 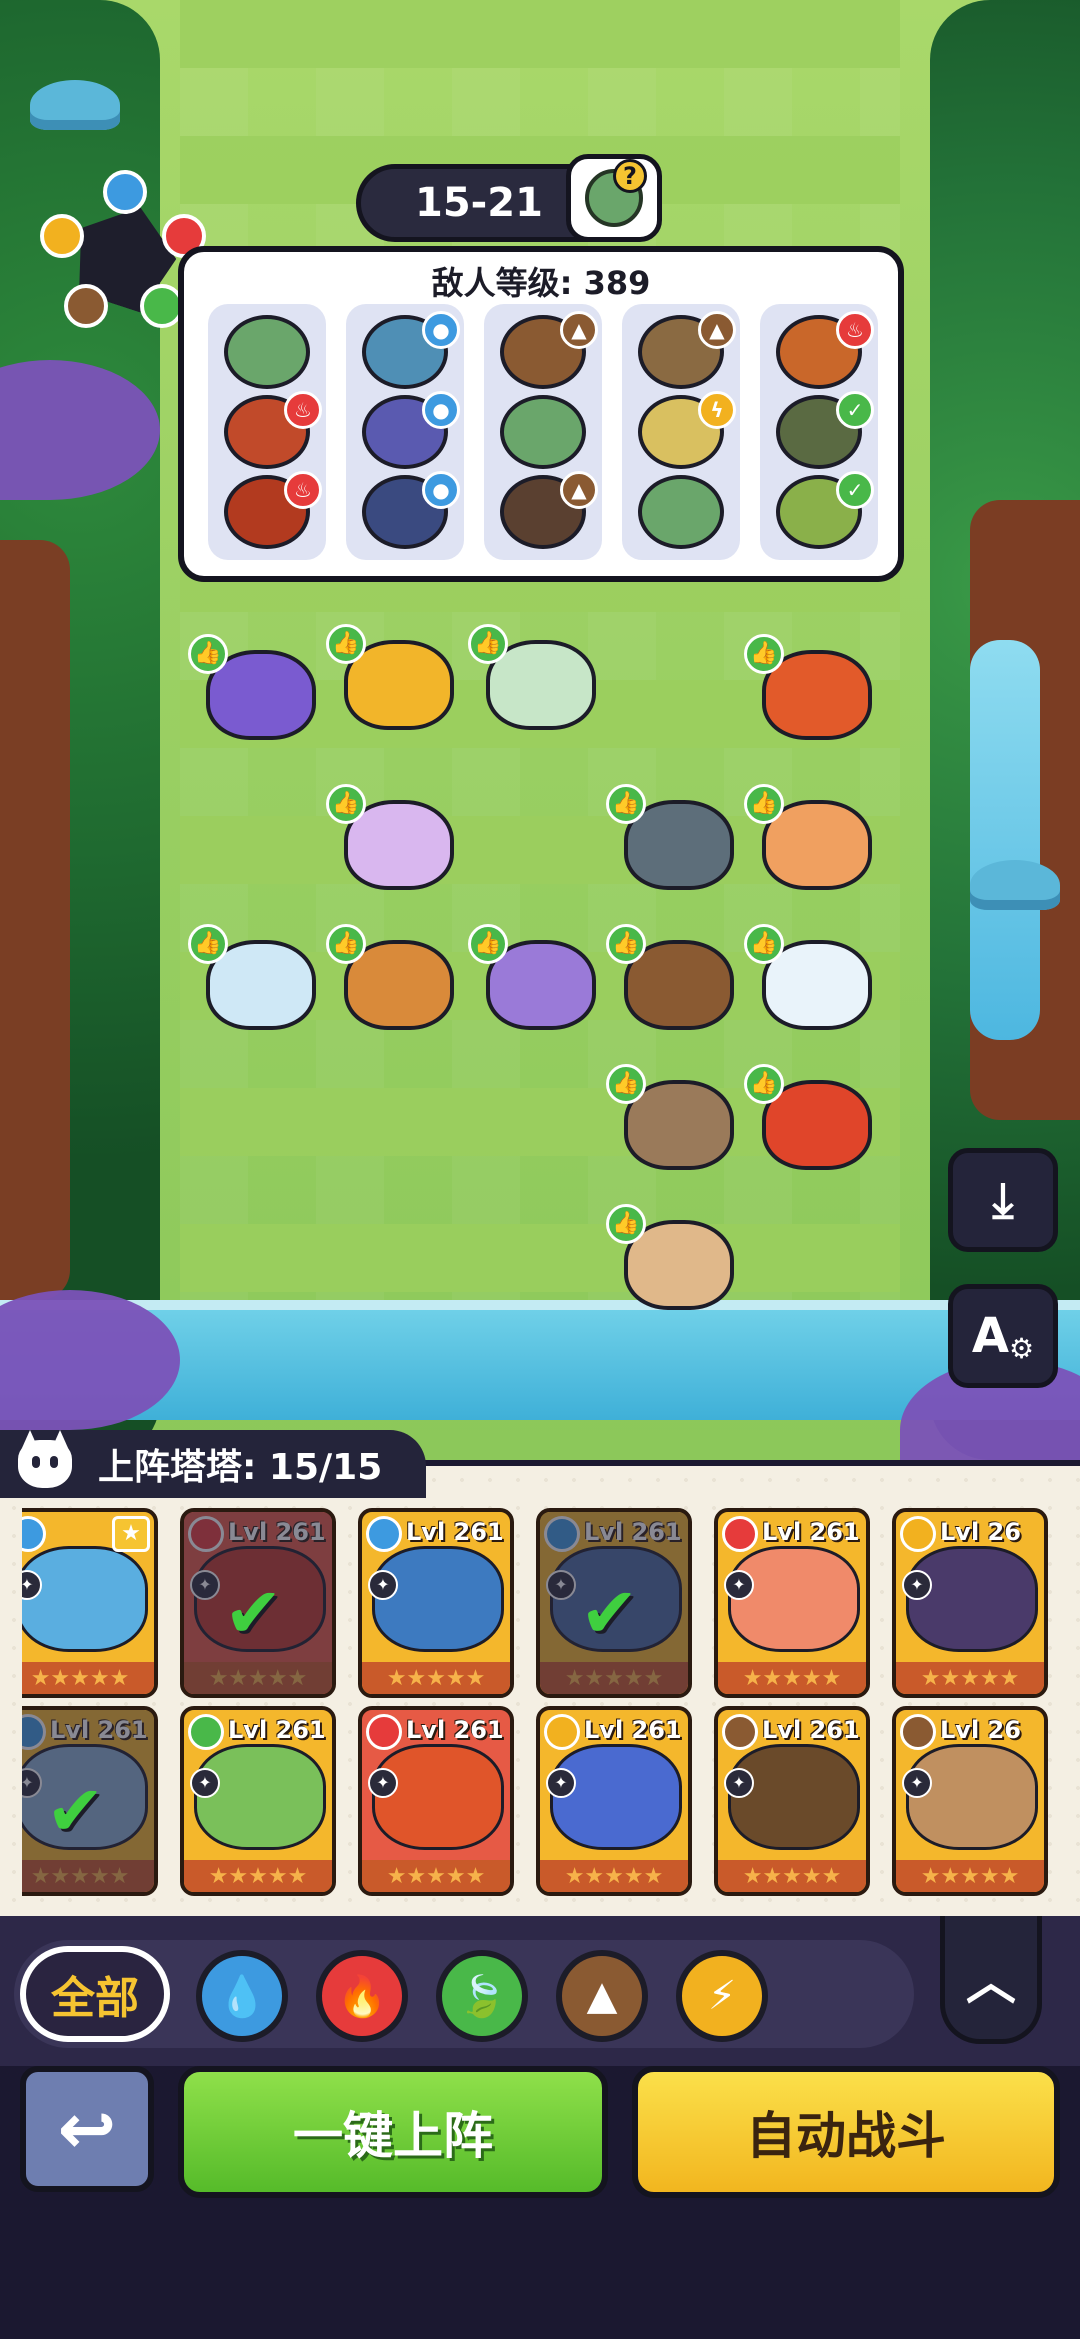 What do you see at coordinates (277, 1730) in the screenshot?
I see `tower-level: Lvl 261` at bounding box center [277, 1730].